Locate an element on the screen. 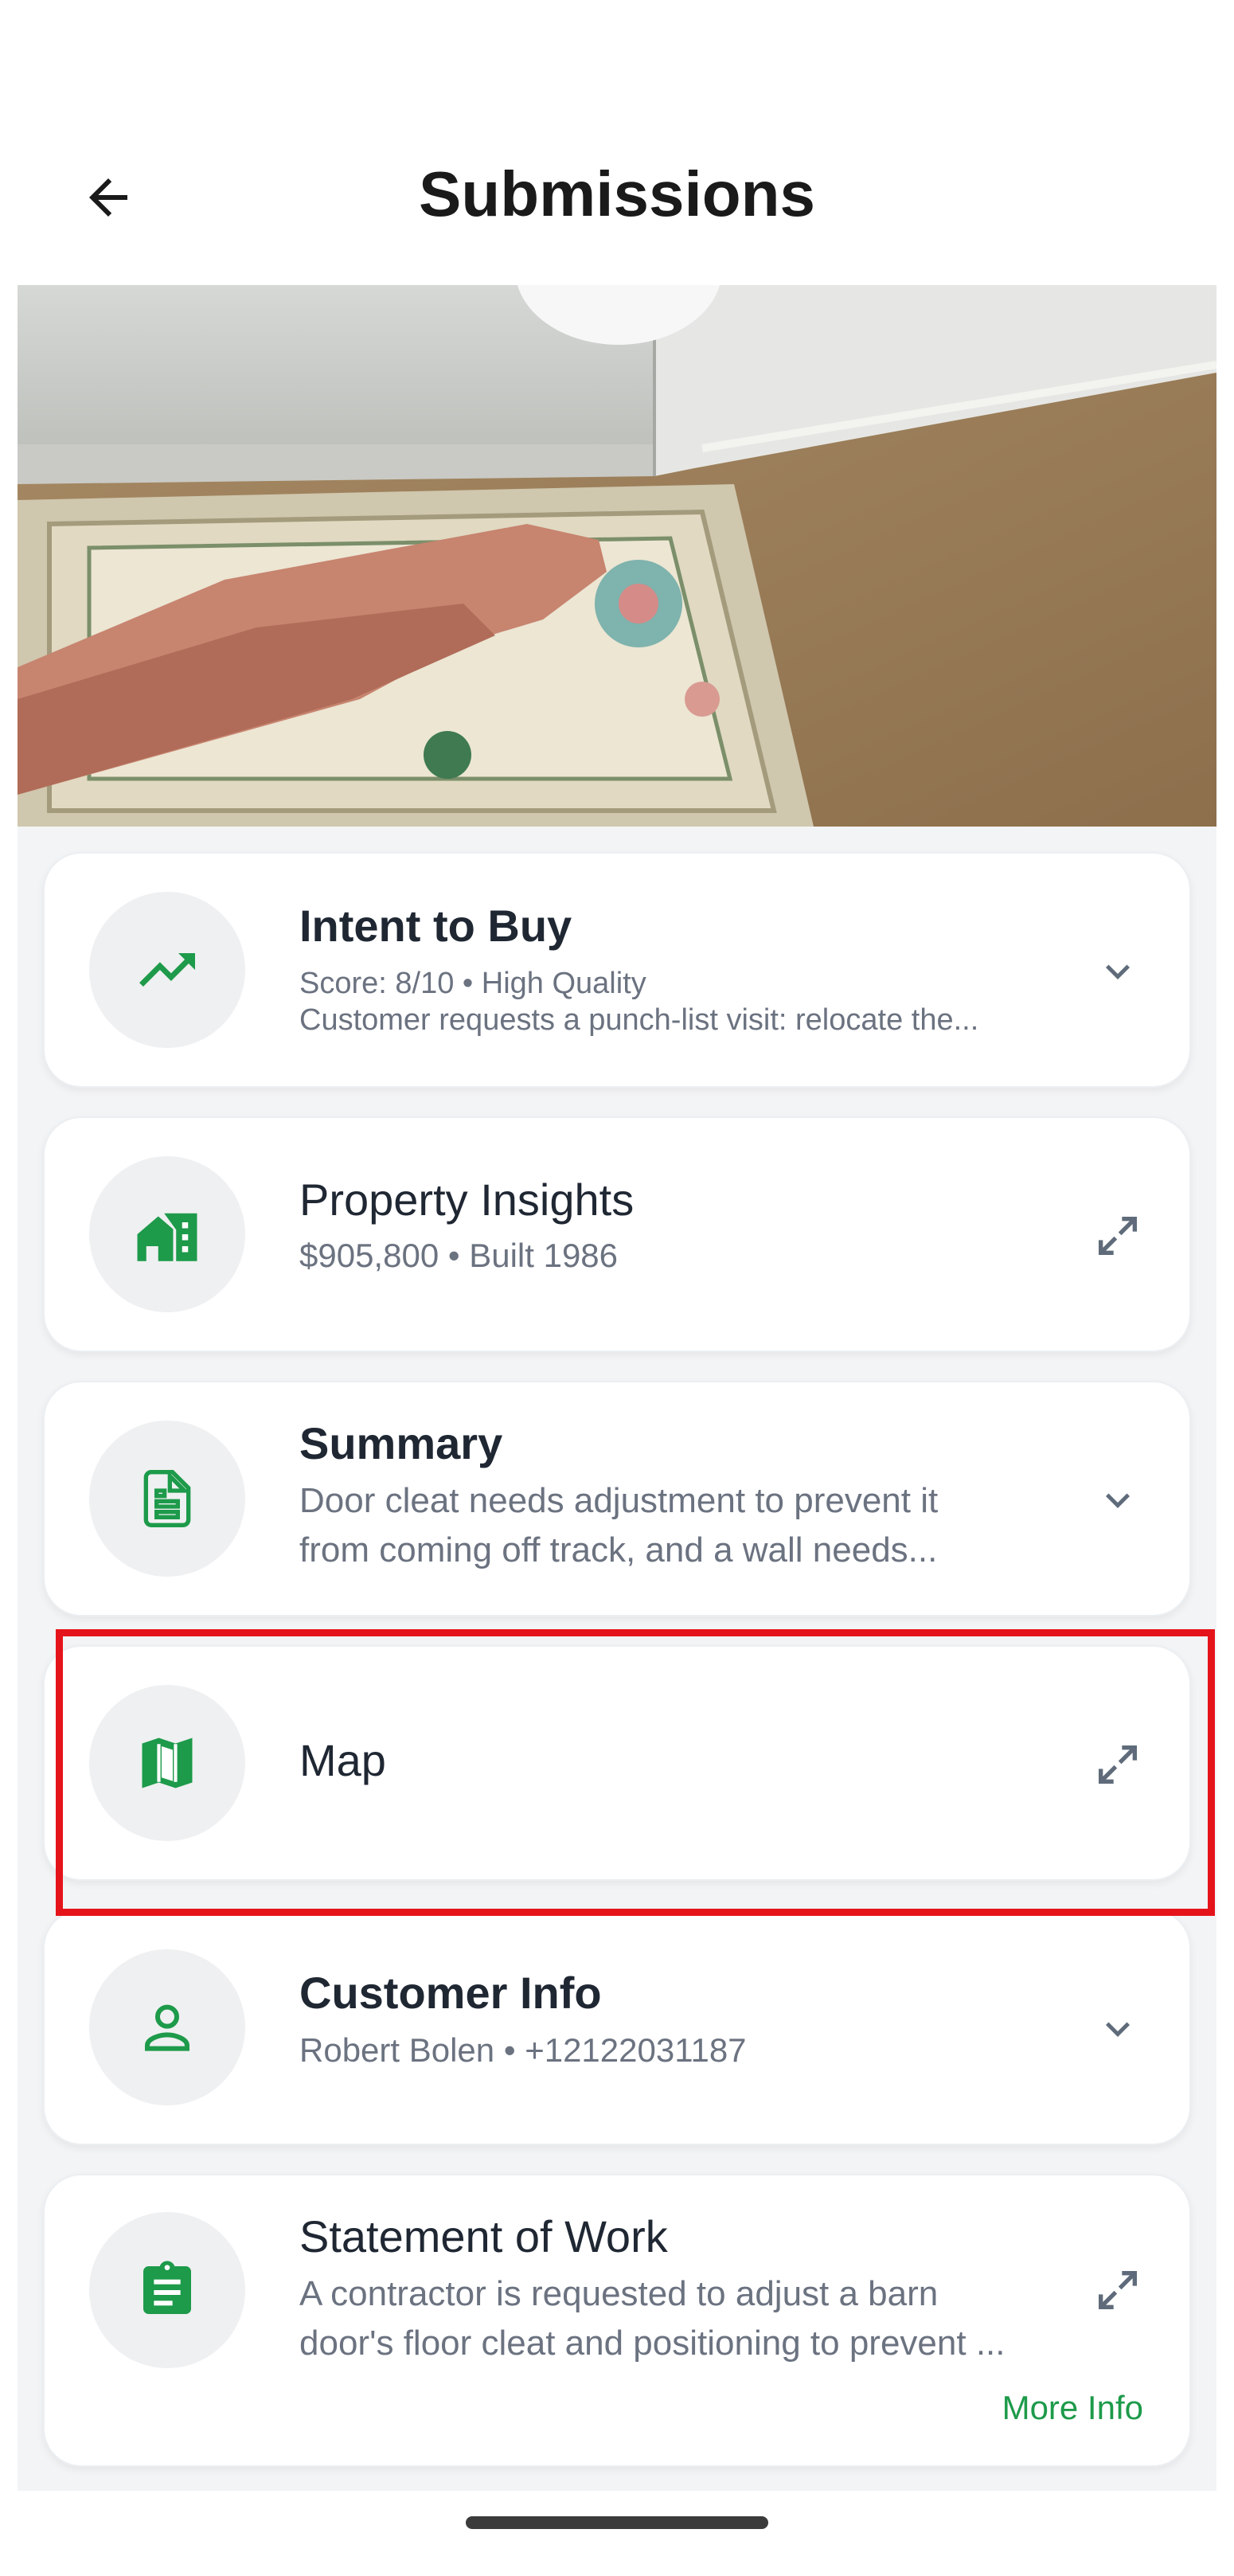 This screenshot has height=2576, width=1234. map-icon-container is located at coordinates (167, 1763).